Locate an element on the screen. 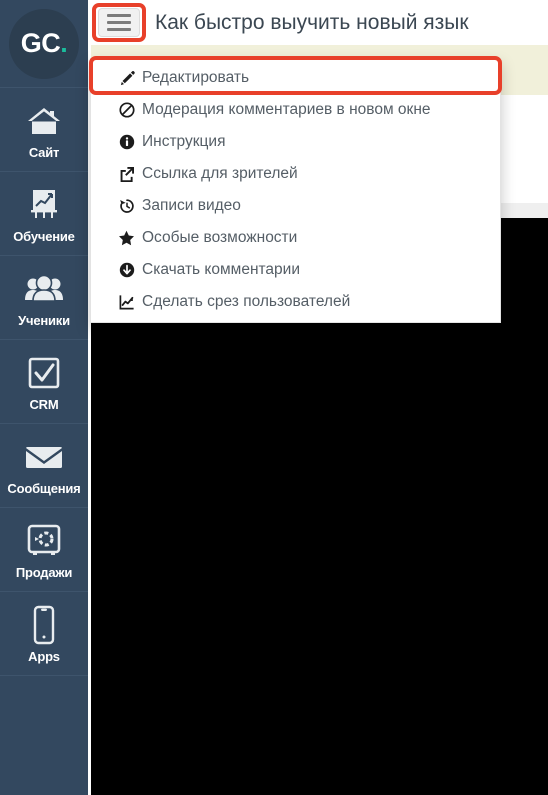 The width and height of the screenshot is (548, 795). menu-item-download-comments: Скачать комментарии is located at coordinates (295, 270).